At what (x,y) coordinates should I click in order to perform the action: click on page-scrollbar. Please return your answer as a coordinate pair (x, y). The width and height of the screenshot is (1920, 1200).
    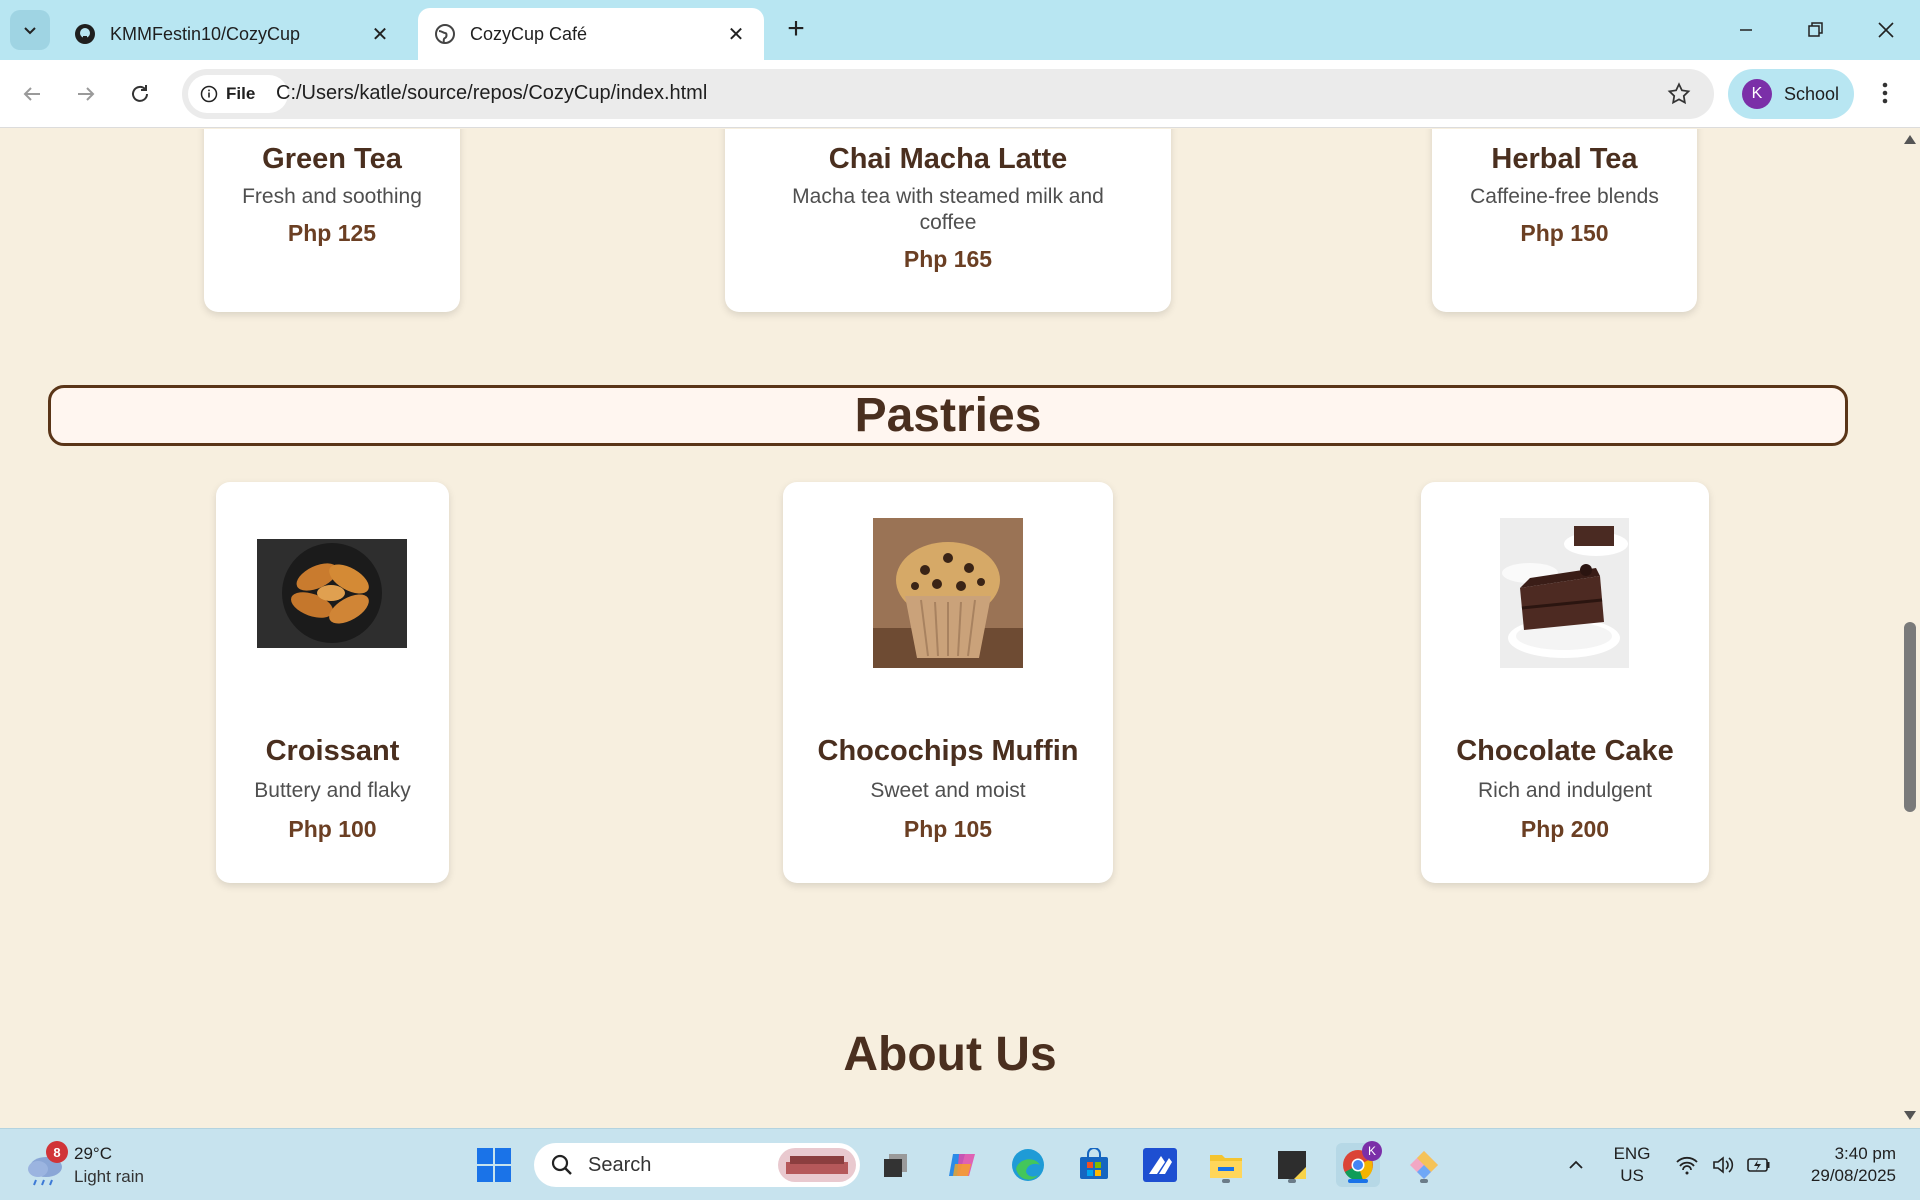
    Looking at the image, I should click on (1910, 628).